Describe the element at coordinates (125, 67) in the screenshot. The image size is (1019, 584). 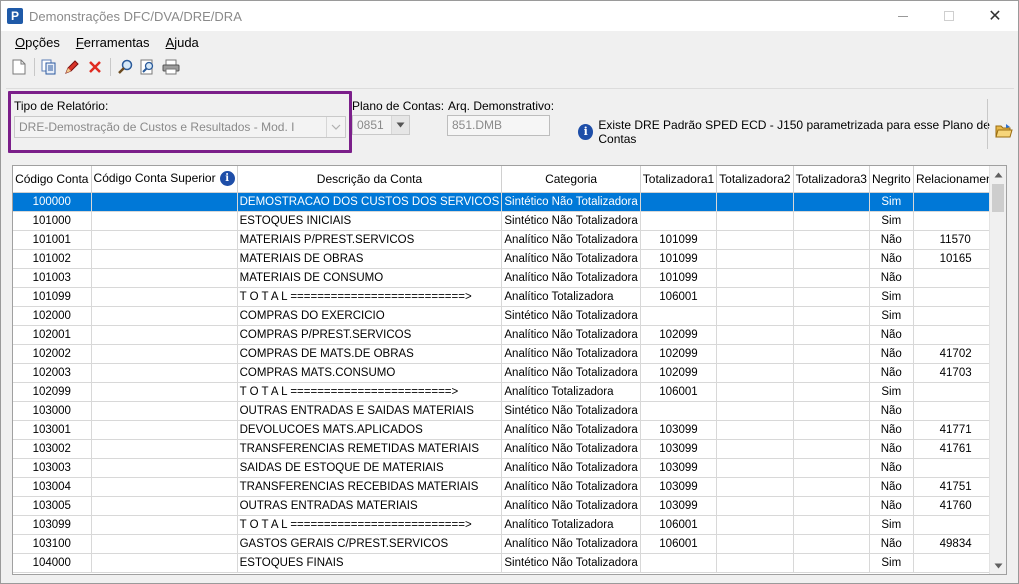
I see `search-button` at that location.